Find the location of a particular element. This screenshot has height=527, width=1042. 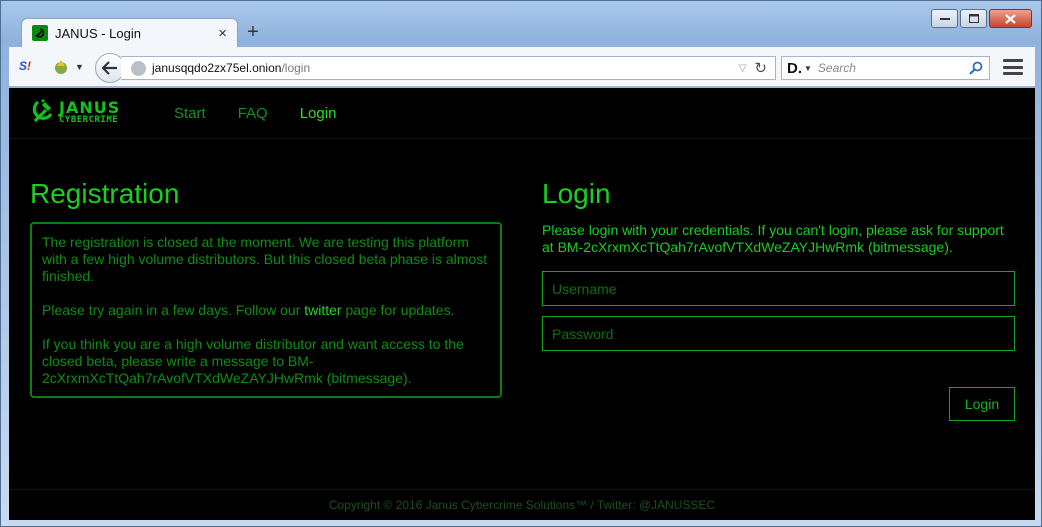

addon-icon: S! is located at coordinates (25, 66).